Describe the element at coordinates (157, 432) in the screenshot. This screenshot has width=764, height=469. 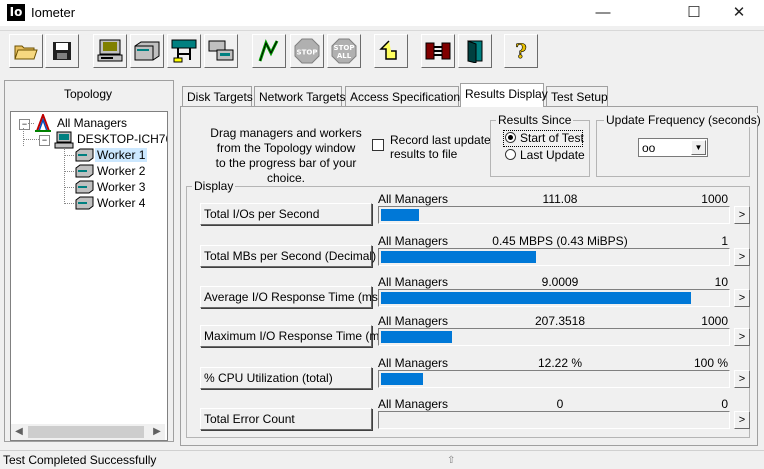
I see `scroll-right-icon: ▶` at that location.